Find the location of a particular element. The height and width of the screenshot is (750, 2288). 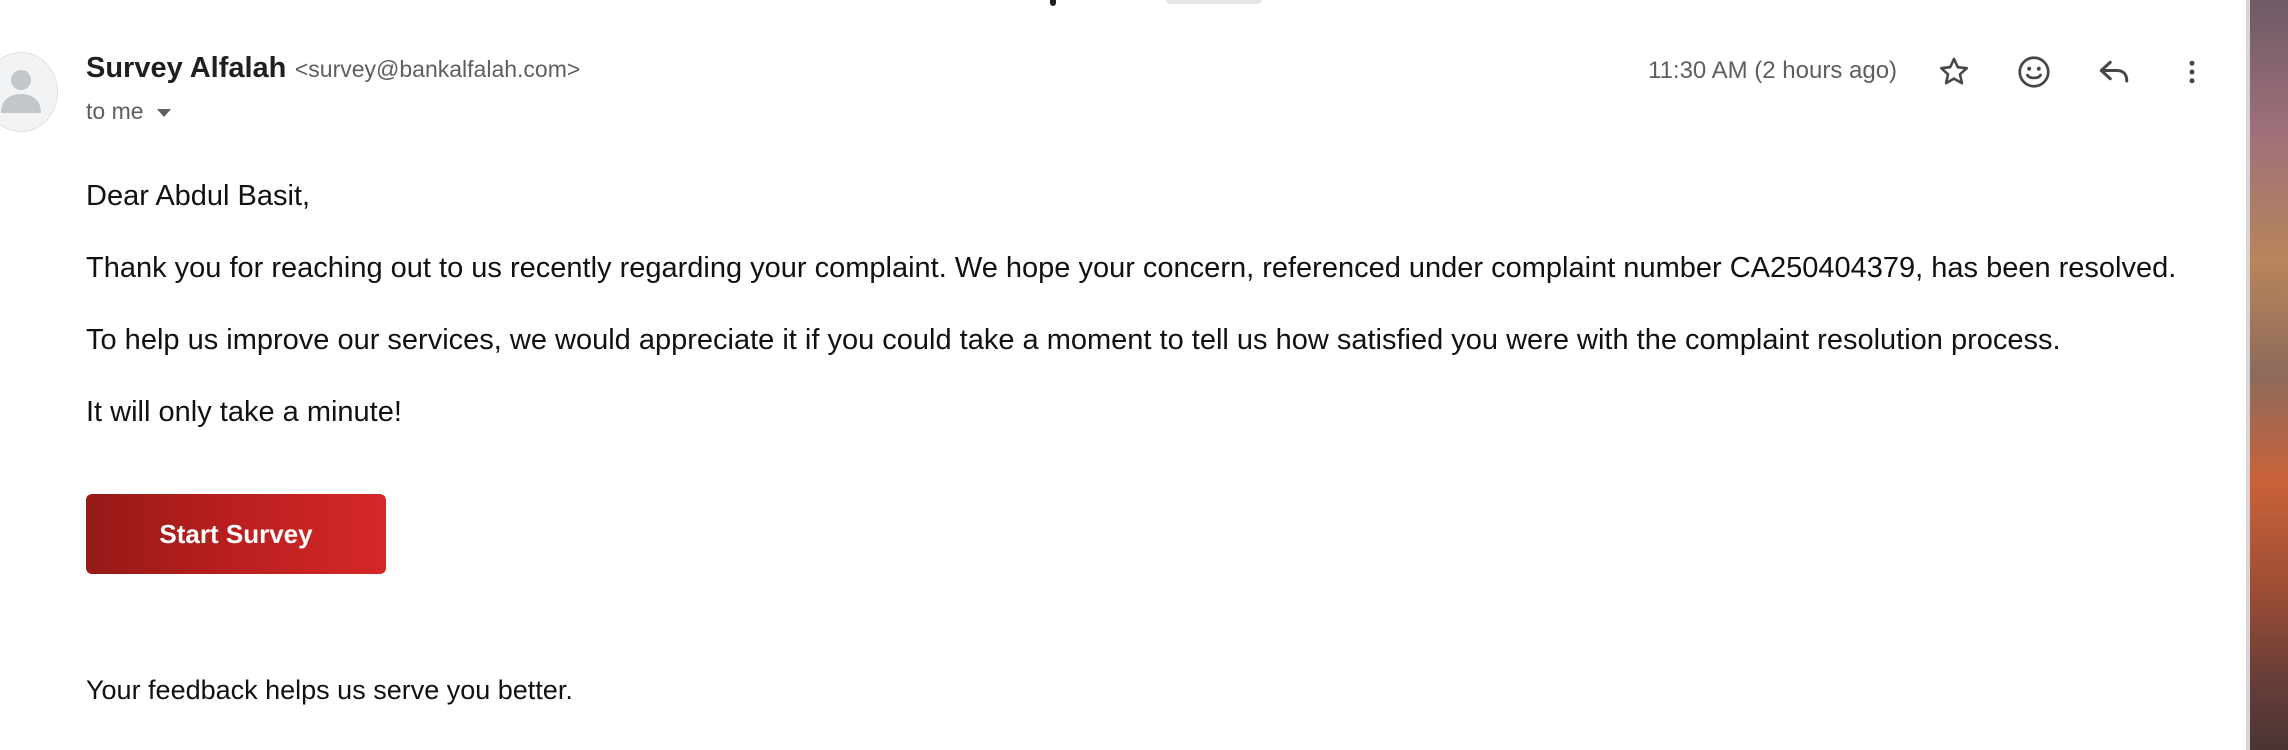

reply-icon is located at coordinates (2114, 71).